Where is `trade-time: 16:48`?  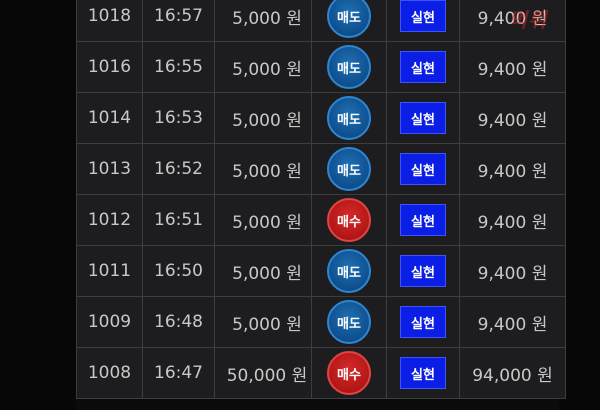 trade-time: 16:48 is located at coordinates (178, 322).